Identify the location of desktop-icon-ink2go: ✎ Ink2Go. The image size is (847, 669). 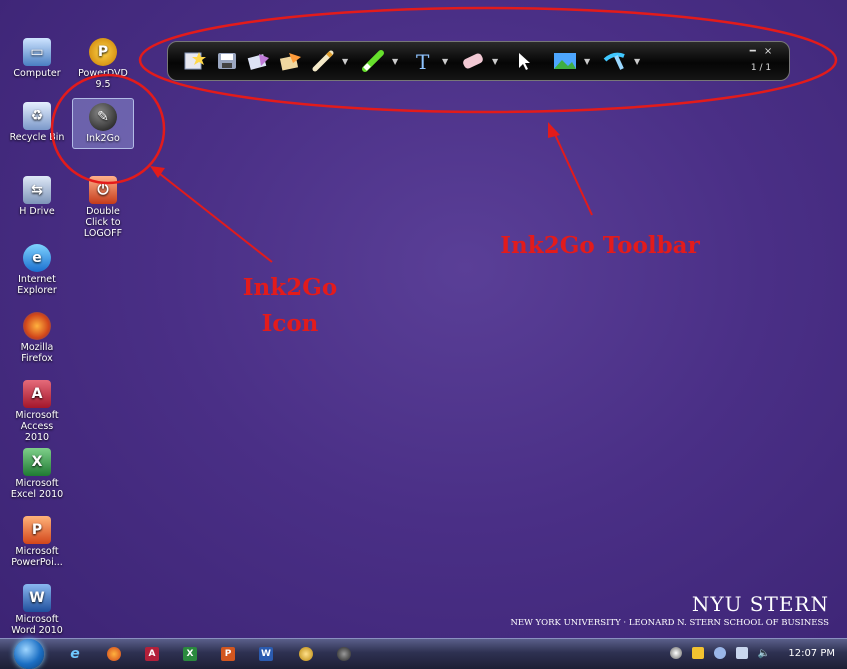
(103, 123).